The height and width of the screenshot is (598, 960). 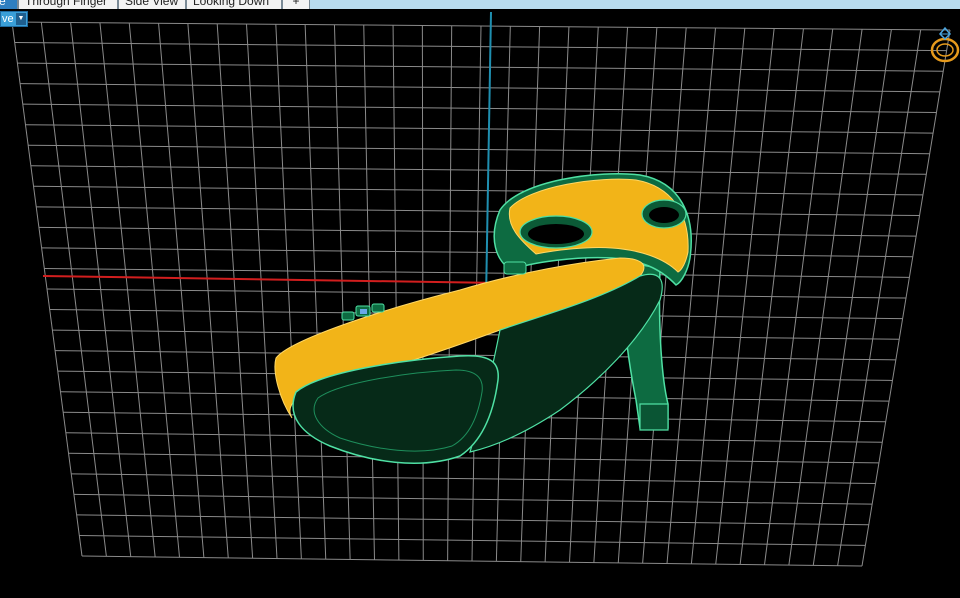 I want to click on y-axis, so click(x=488, y=156).